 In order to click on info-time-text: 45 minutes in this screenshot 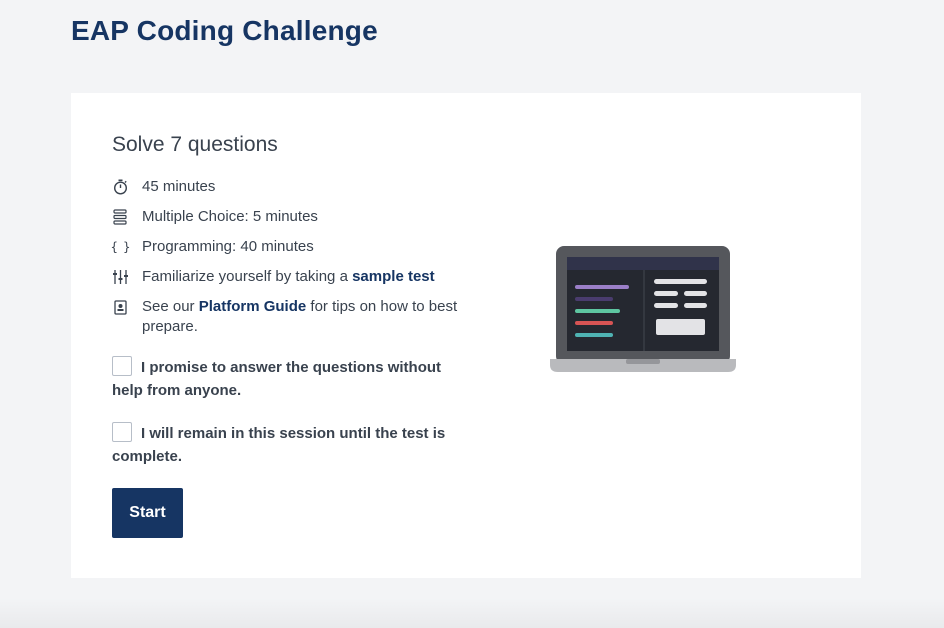, I will do `click(179, 186)`.